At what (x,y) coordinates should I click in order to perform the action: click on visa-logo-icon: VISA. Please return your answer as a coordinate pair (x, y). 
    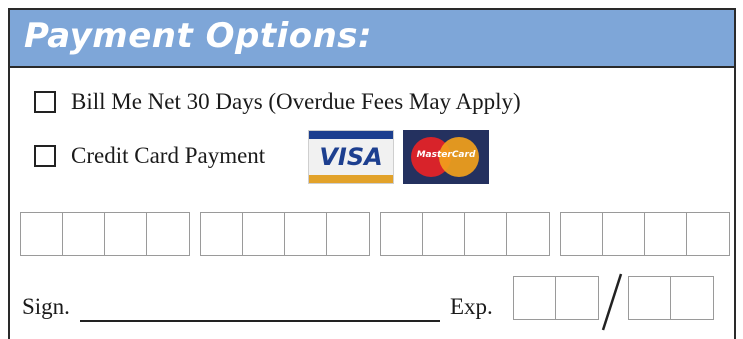
    Looking at the image, I should click on (351, 157).